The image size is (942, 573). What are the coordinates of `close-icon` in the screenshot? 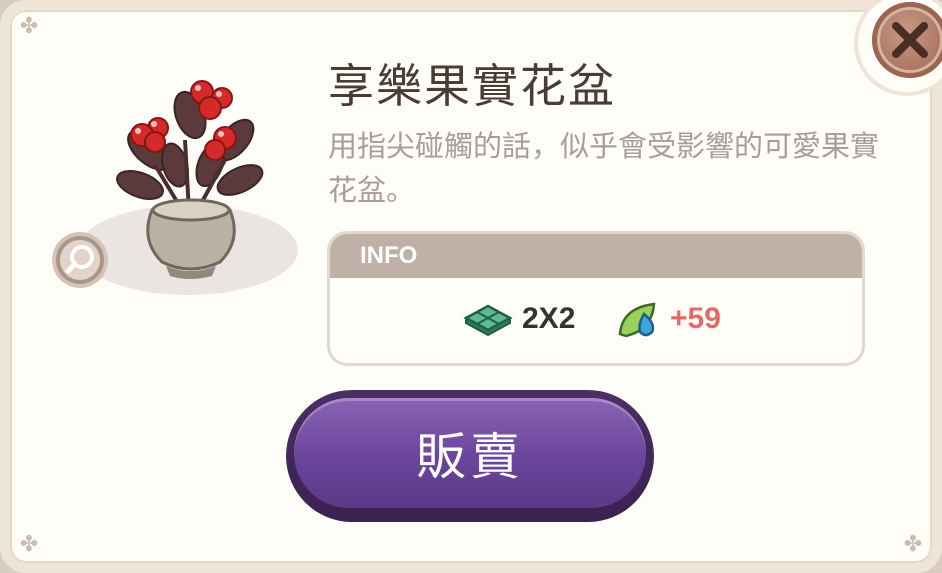 It's located at (910, 40).